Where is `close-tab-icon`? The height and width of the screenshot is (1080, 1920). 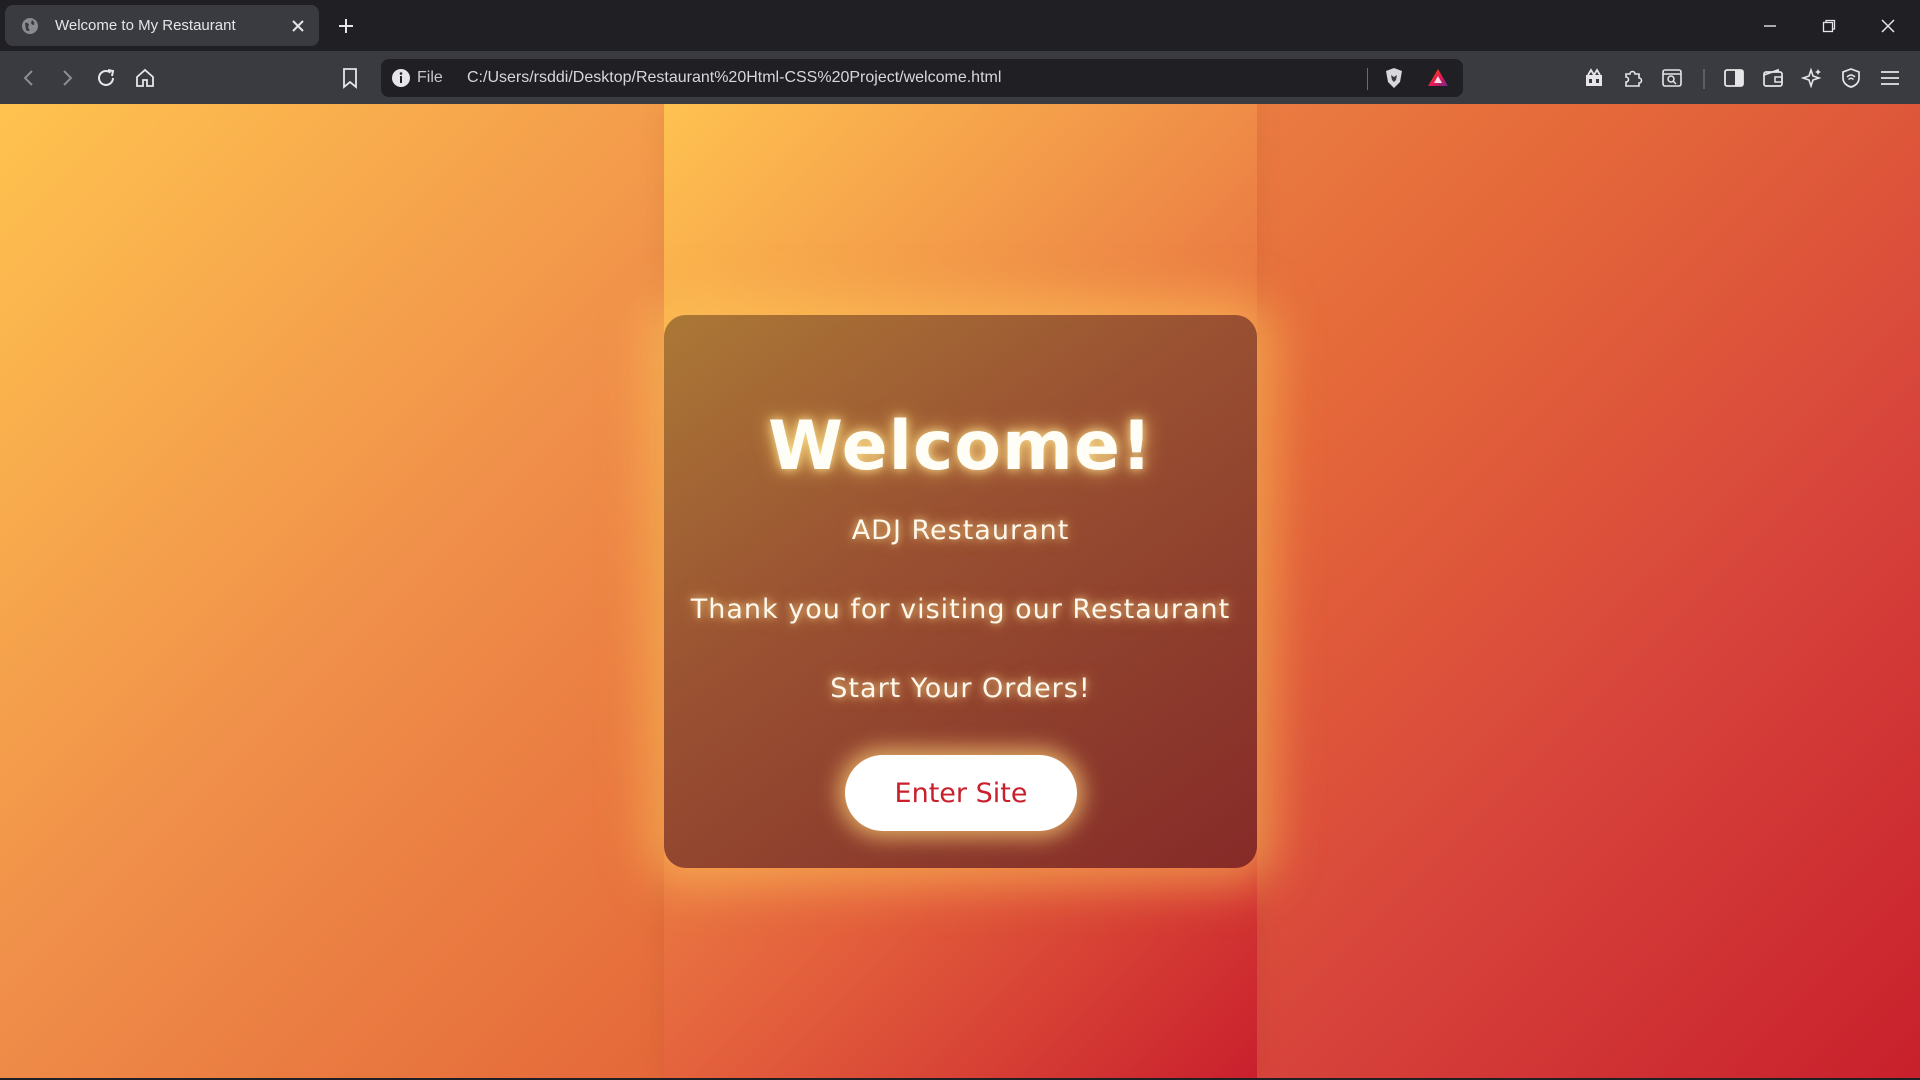 close-tab-icon is located at coordinates (298, 26).